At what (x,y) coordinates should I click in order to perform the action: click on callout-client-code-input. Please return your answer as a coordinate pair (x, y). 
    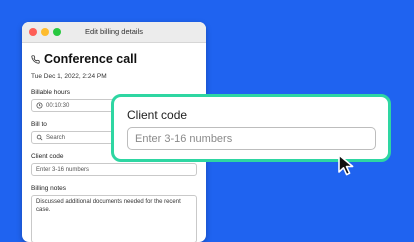
    Looking at the image, I should click on (251, 138).